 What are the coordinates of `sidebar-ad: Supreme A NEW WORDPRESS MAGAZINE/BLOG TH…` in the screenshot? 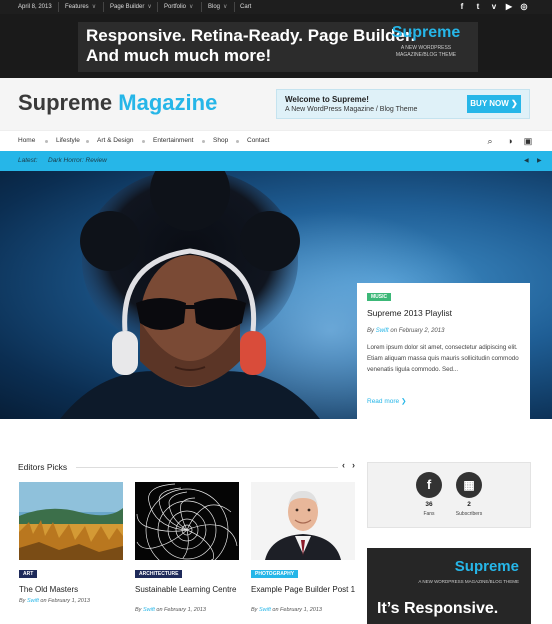 It's located at (449, 586).